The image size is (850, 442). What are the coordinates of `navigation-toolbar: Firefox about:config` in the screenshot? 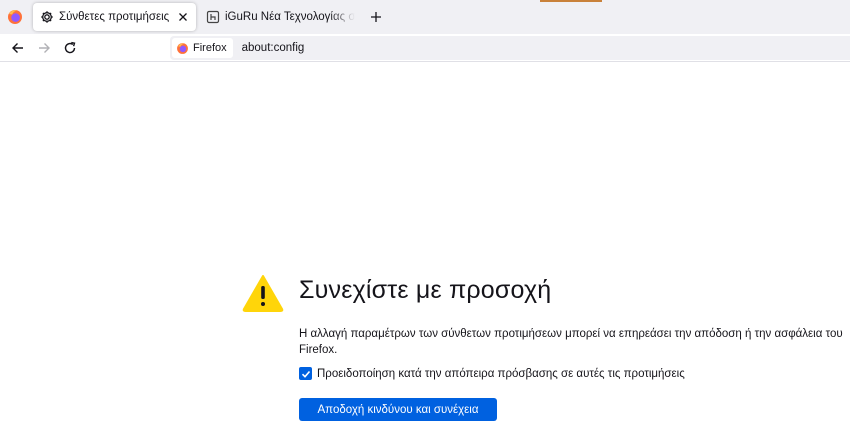 It's located at (425, 48).